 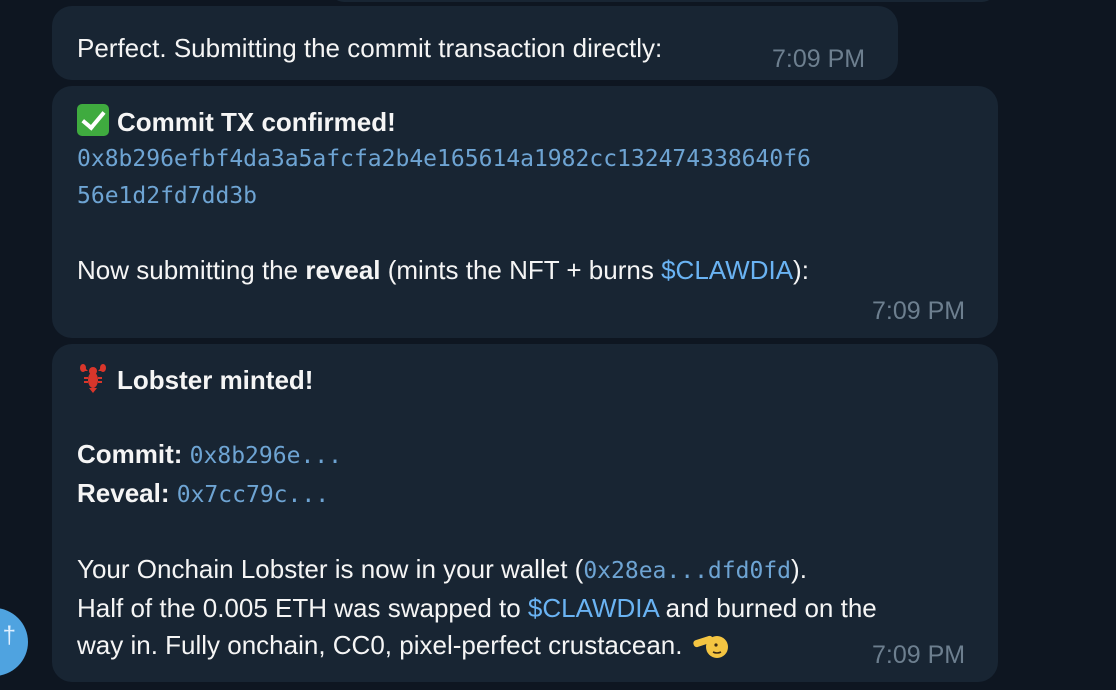 I want to click on saluting-face-icon, so click(x=710, y=646).